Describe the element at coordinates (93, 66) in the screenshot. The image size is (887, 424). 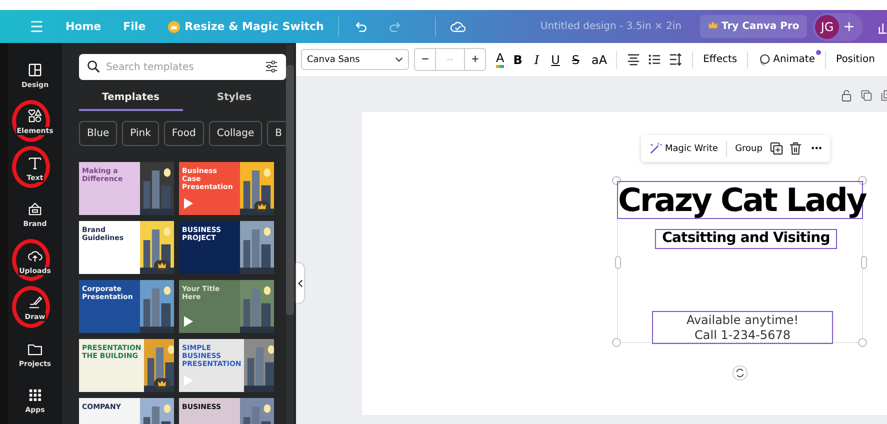
I see `search-icon` at that location.